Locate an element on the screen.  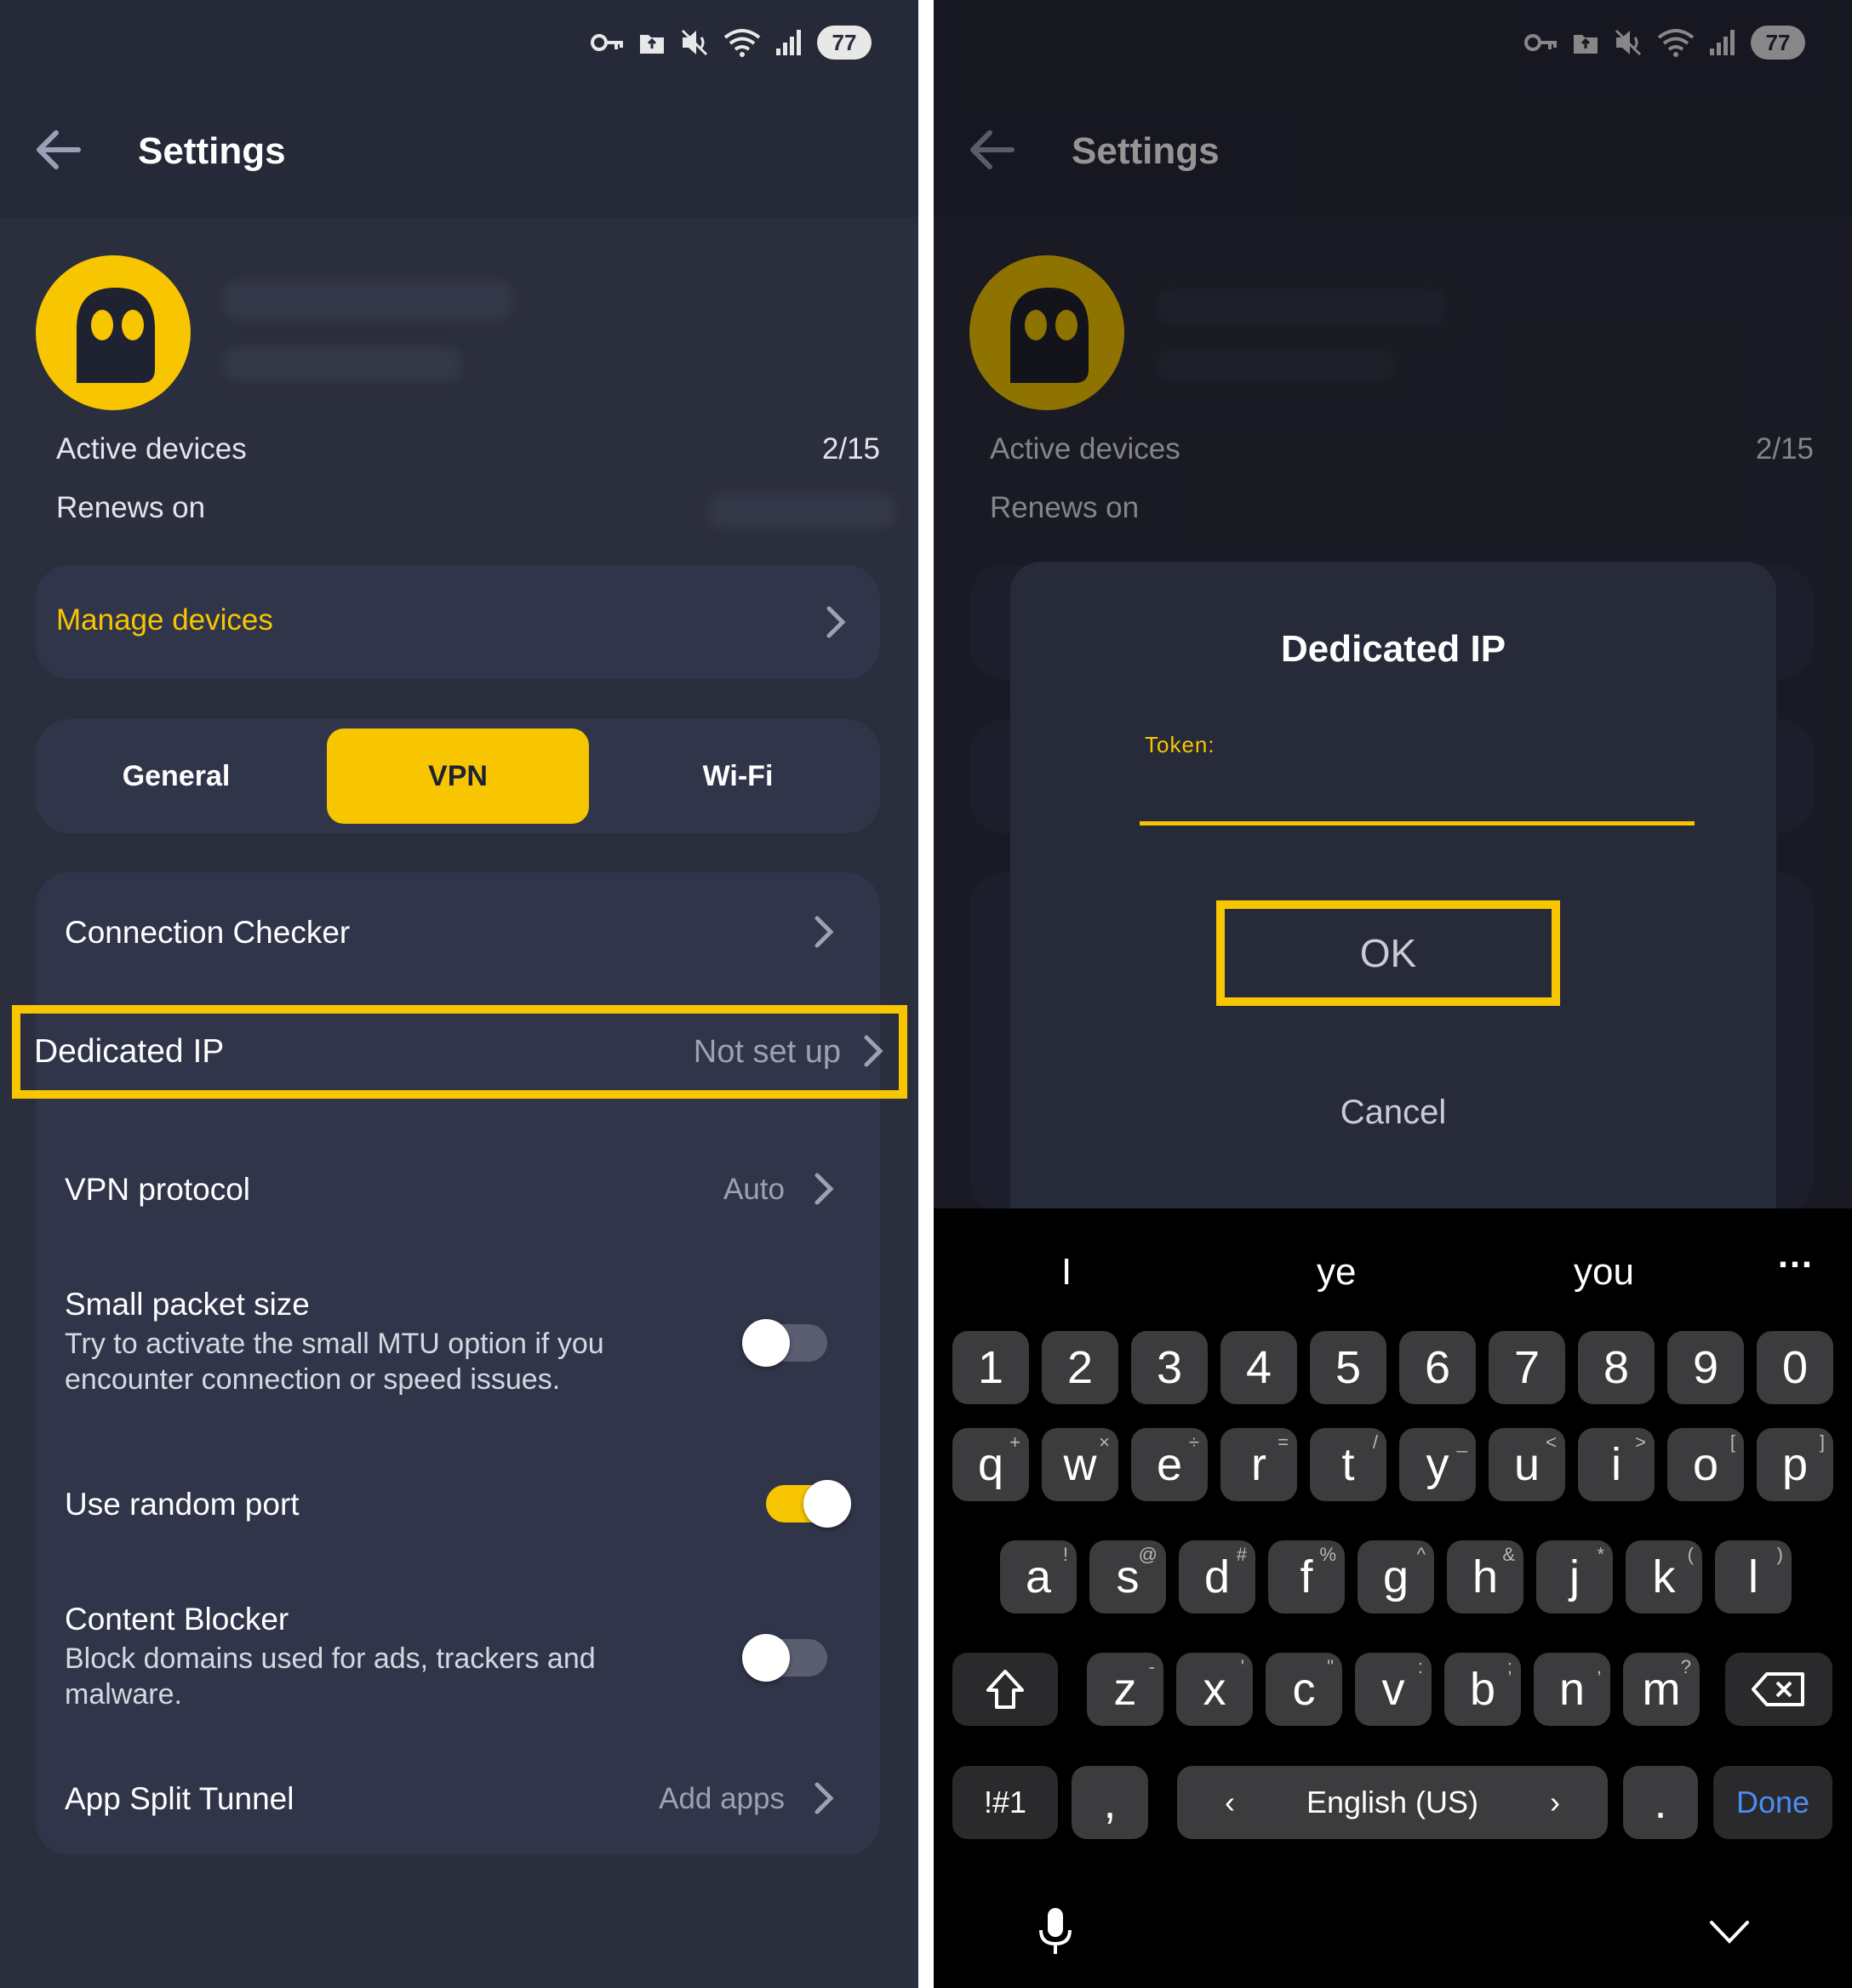
key-label: n is located at coordinates (1572, 1689).